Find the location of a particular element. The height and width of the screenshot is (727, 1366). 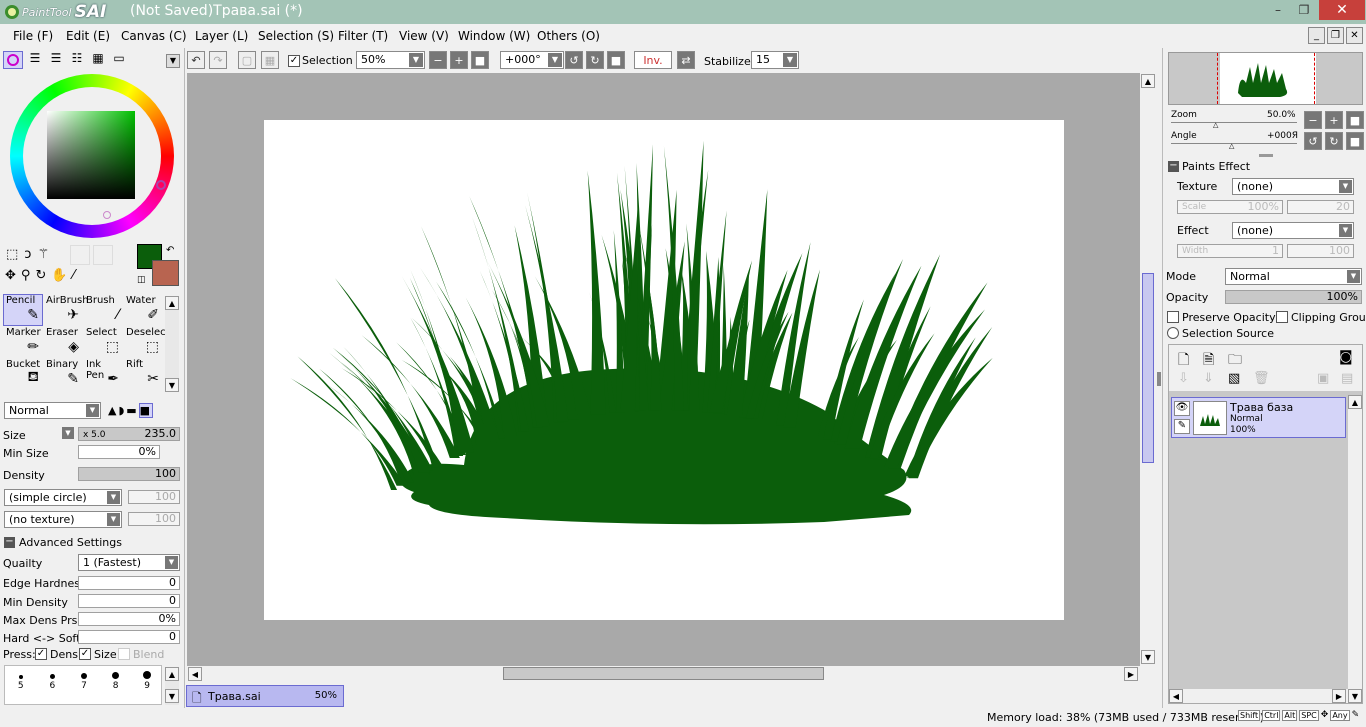

mask-icon: ◙ is located at coordinates (1346, 357).